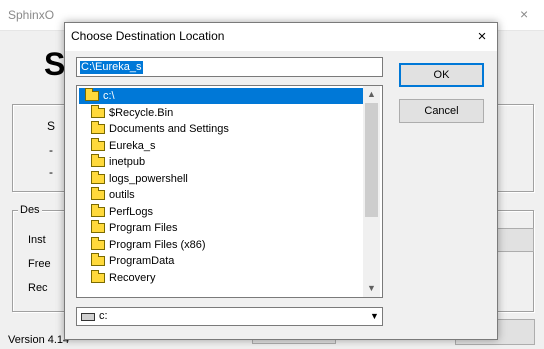 The height and width of the screenshot is (349, 544). Describe the element at coordinates (51, 172) in the screenshot. I see `info-char-3: -` at that location.